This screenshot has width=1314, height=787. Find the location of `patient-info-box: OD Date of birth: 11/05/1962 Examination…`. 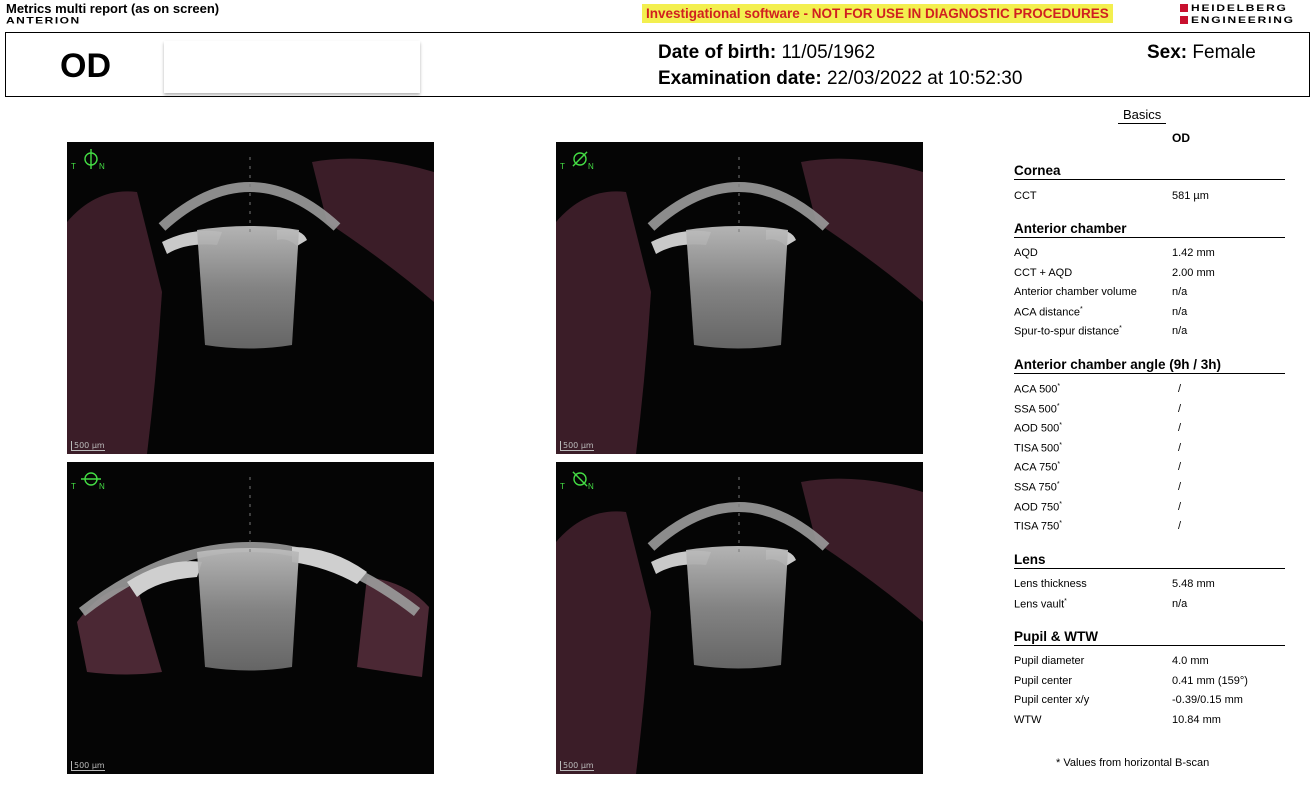

patient-info-box: OD Date of birth: 11/05/1962 Examination… is located at coordinates (657, 64).